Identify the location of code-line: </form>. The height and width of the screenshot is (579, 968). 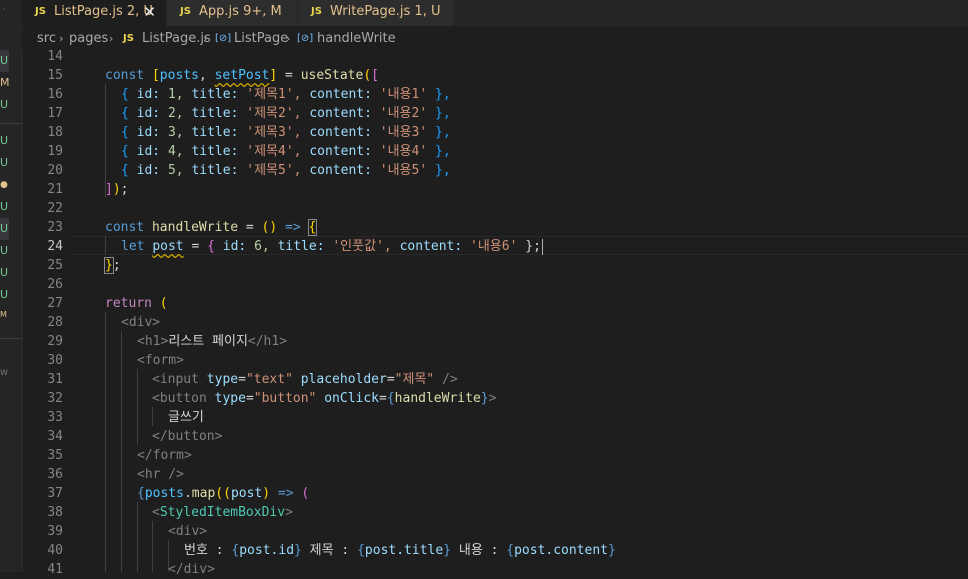
(164, 455).